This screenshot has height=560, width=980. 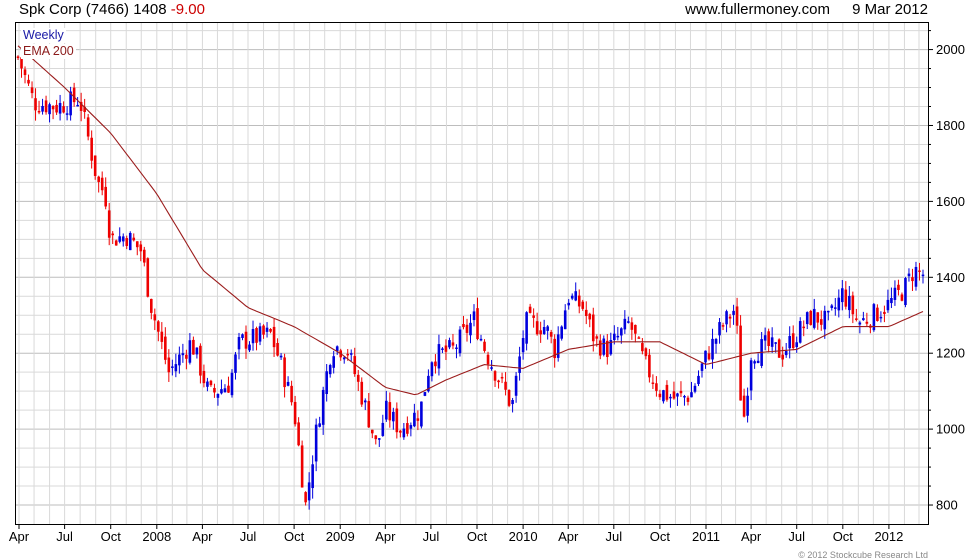 I want to click on x-tick-label: Oct, so click(x=843, y=536).